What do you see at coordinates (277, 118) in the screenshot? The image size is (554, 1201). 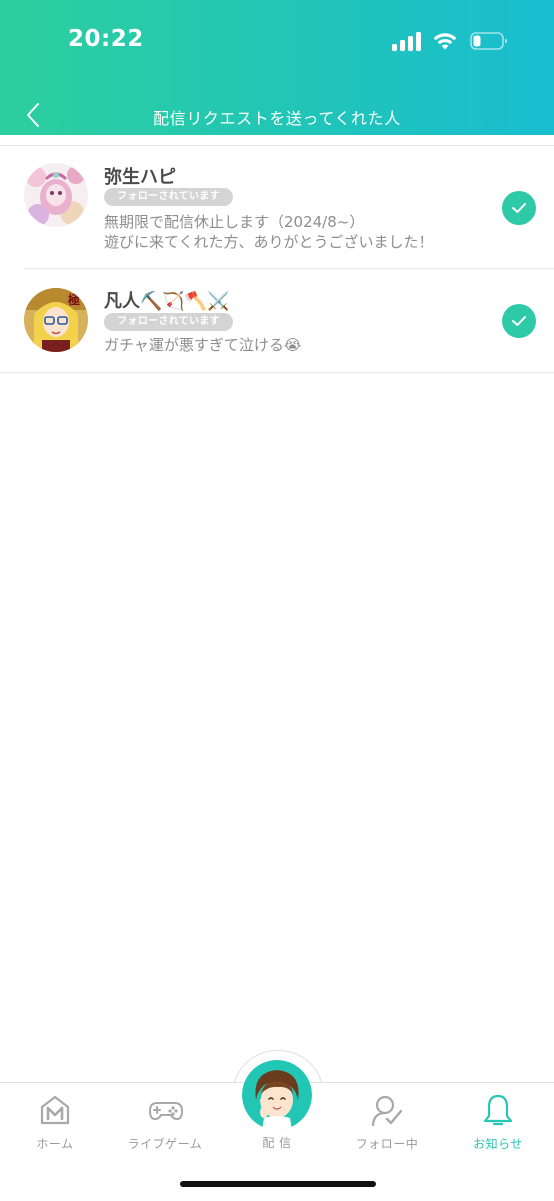 I see `page-title: 配信リクエストを送ってくれた人` at bounding box center [277, 118].